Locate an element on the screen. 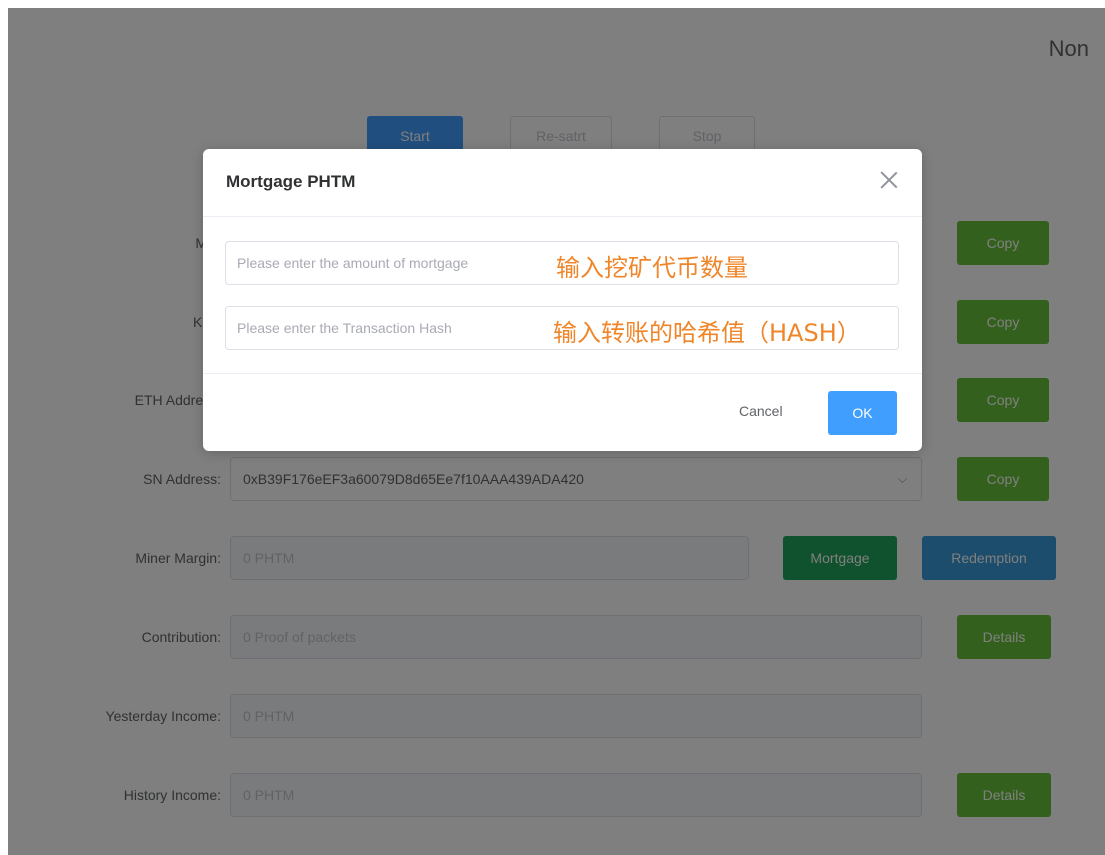  close-icon is located at coordinates (889, 180).